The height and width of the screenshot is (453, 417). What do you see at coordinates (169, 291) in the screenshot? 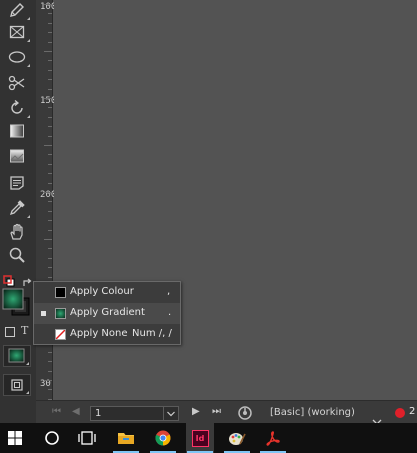
I see `menu-item-shortcut: ,` at bounding box center [169, 291].